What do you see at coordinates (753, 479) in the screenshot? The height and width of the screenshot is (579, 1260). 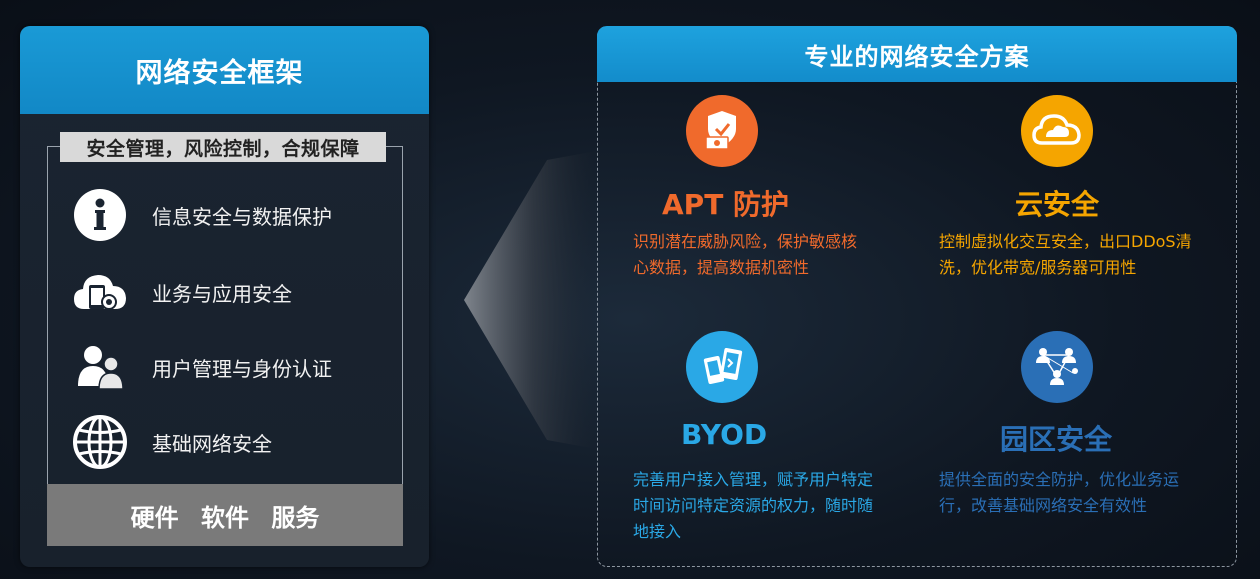 I see `feature-desc-line: 完善用户接入管理，赋予用户特定` at bounding box center [753, 479].